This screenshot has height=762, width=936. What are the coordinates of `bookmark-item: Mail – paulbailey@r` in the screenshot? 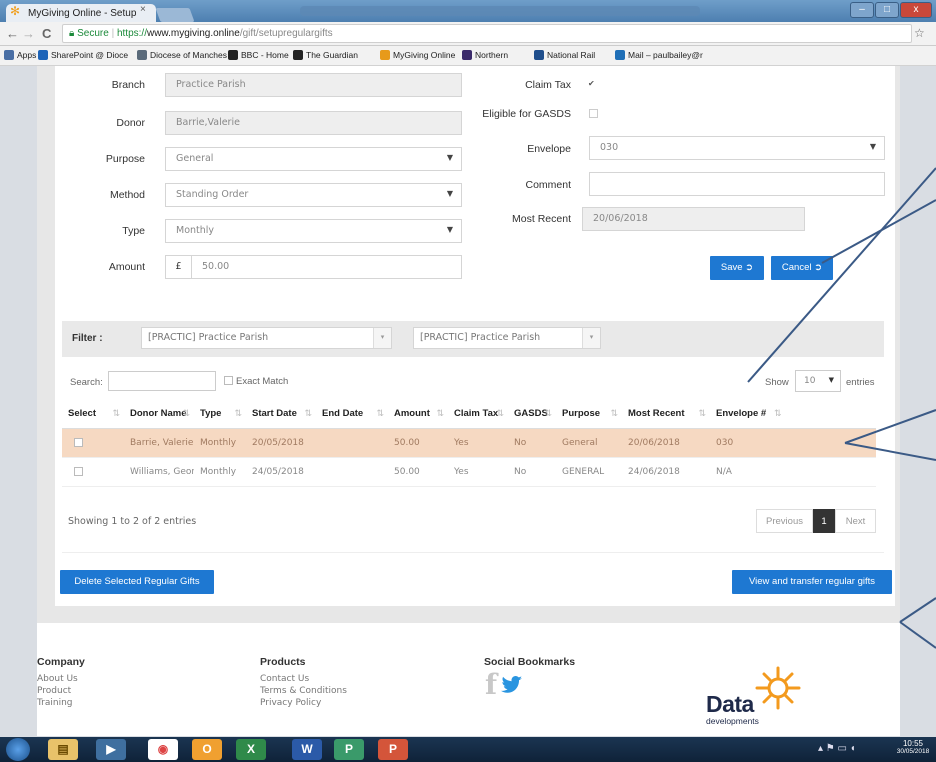 It's located at (659, 55).